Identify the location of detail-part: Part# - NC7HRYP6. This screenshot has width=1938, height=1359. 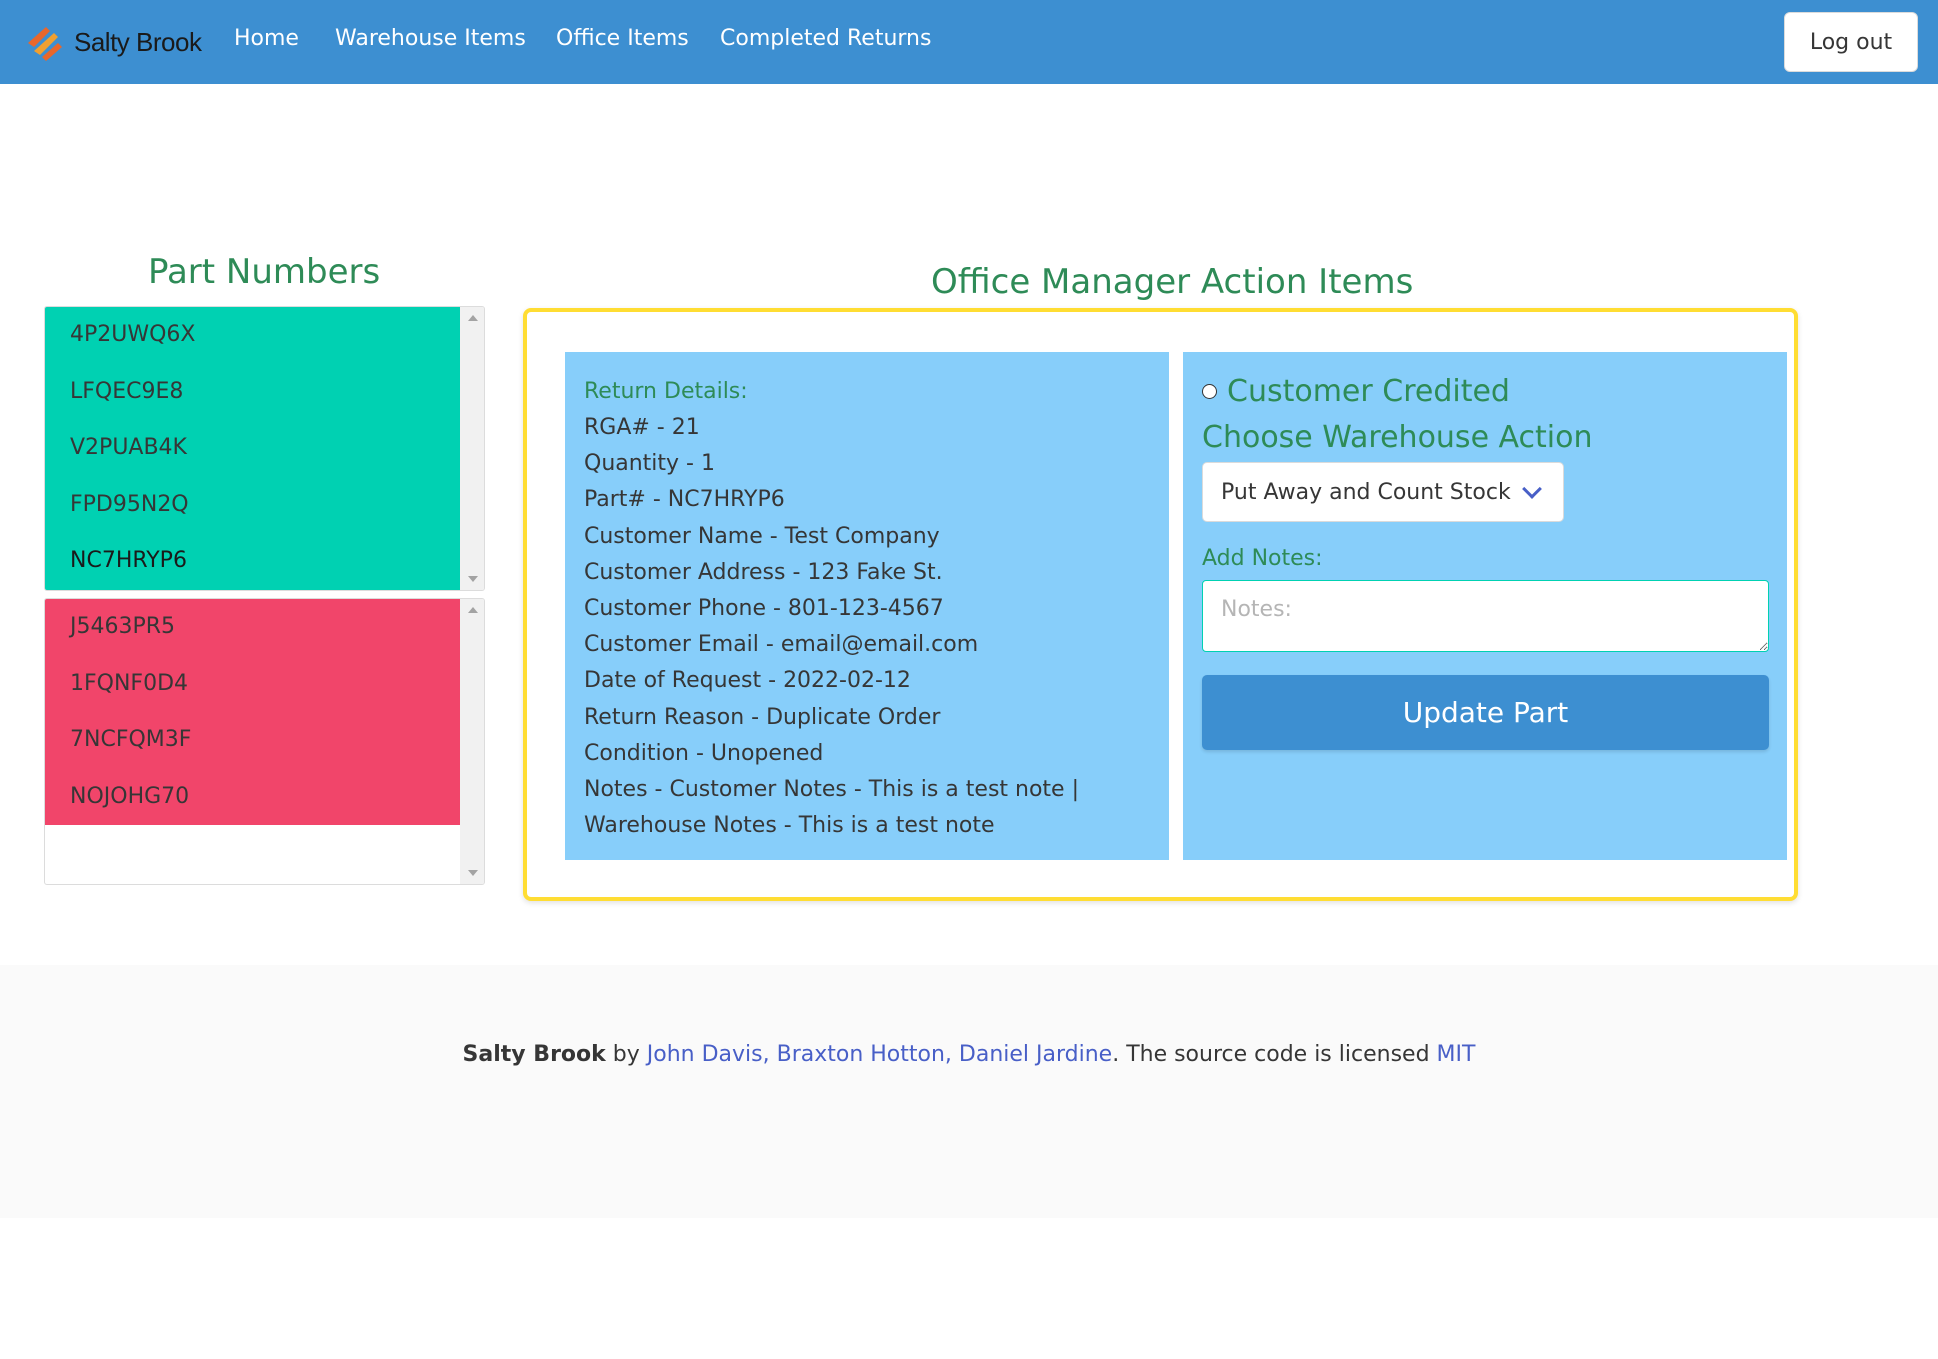
(684, 500).